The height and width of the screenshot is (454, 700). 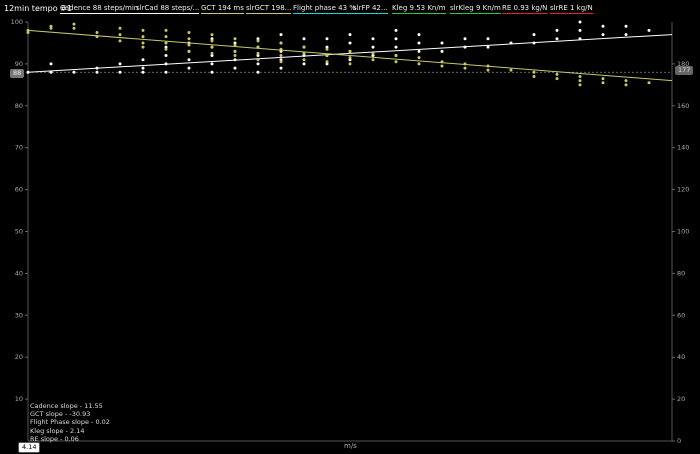 I want to click on right-tick-label: 40, so click(x=681, y=357).